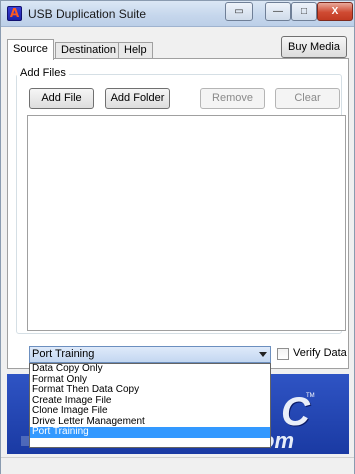  What do you see at coordinates (43, 73) in the screenshot?
I see `add-files-group-label: Add Files` at bounding box center [43, 73].